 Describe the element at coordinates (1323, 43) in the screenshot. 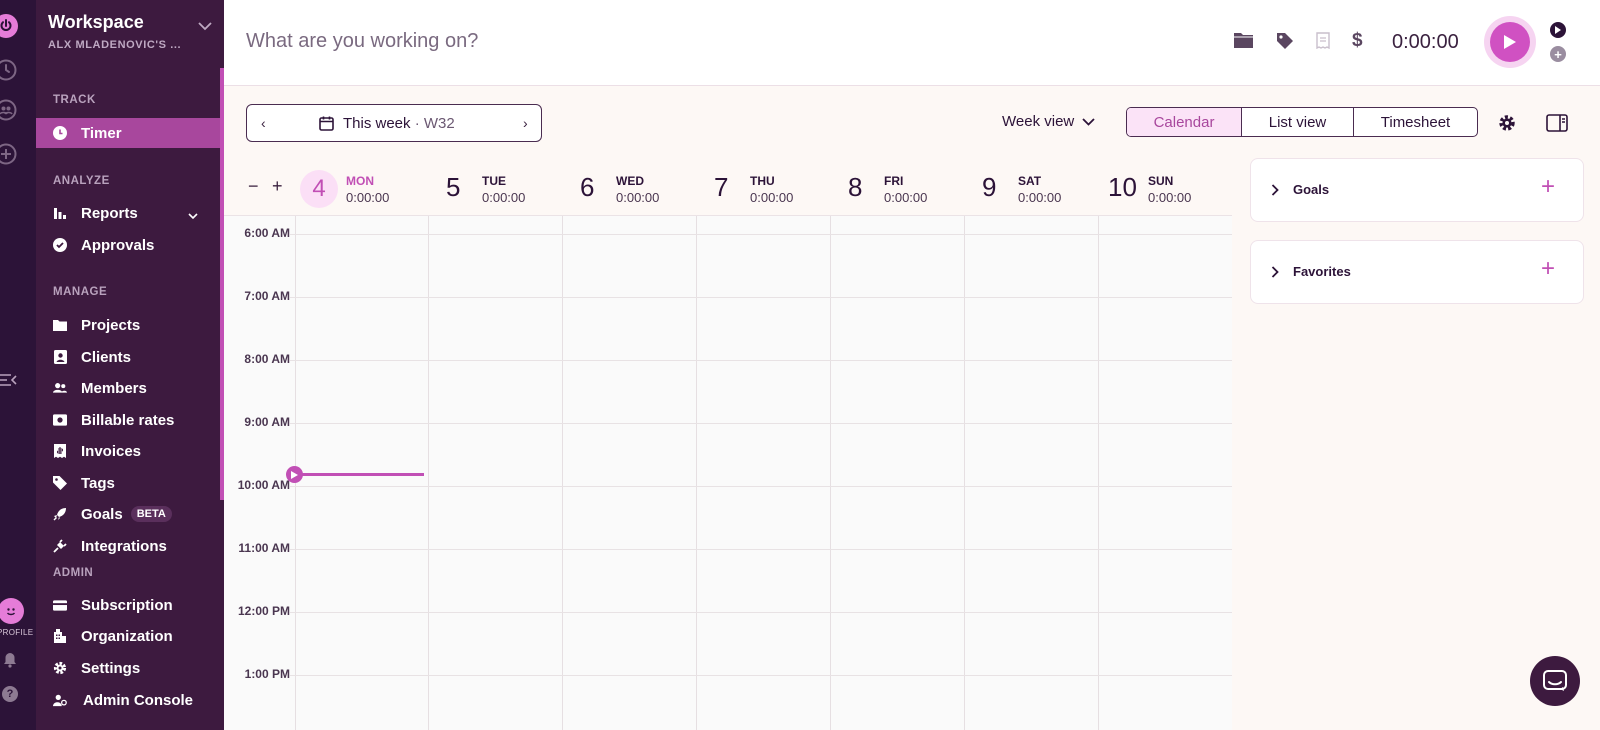

I see `receipt-icon` at that location.